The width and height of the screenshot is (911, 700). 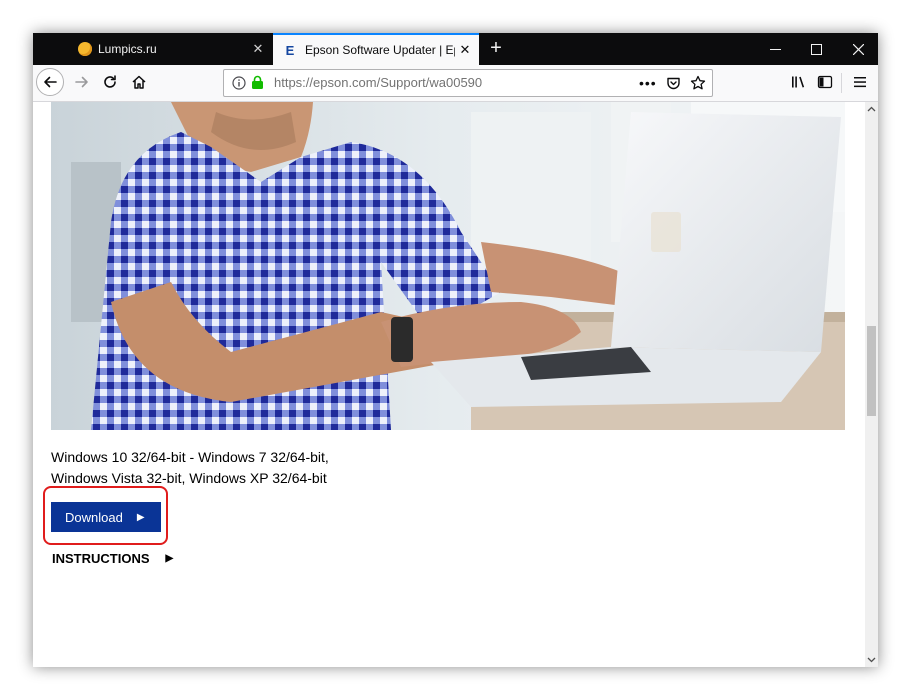 What do you see at coordinates (85, 49) in the screenshot?
I see `lumpics-favicon-icon` at bounding box center [85, 49].